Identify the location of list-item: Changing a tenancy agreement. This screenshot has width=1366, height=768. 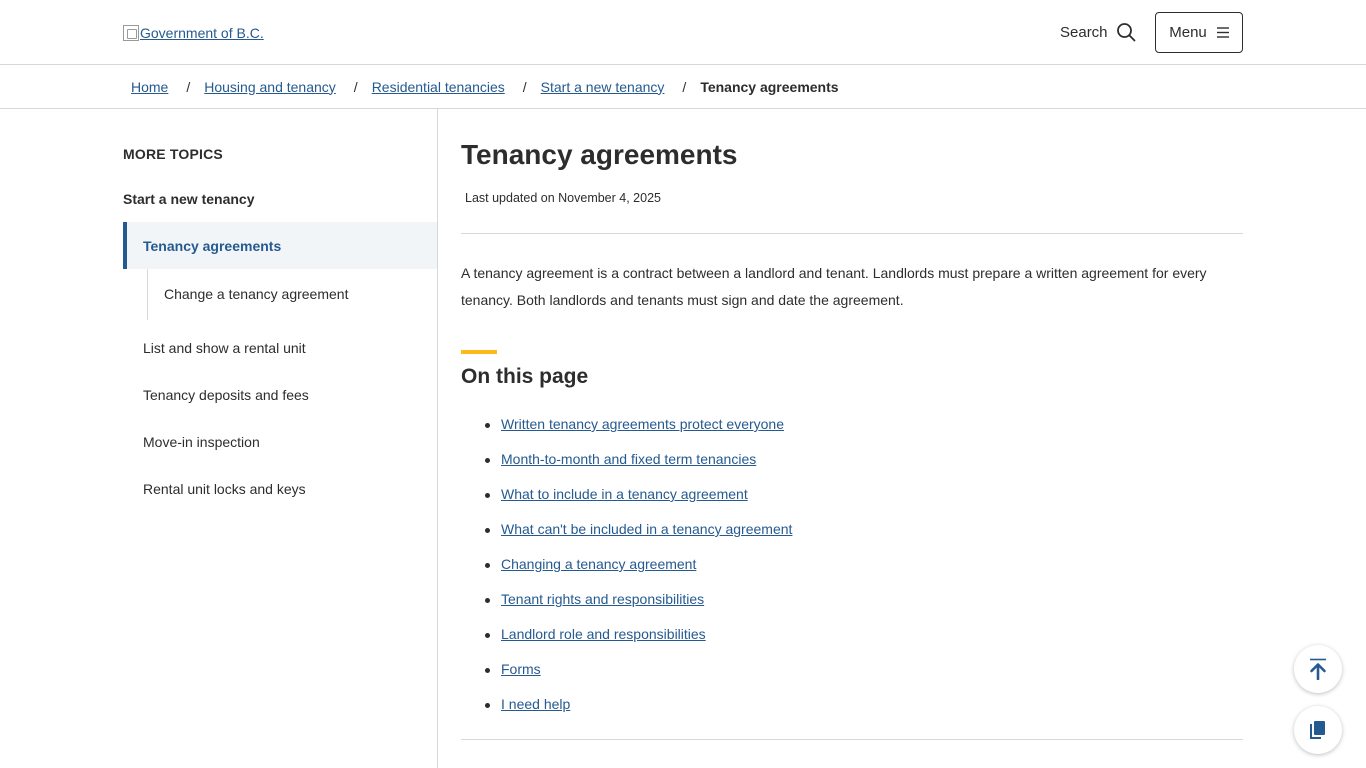
(638, 573).